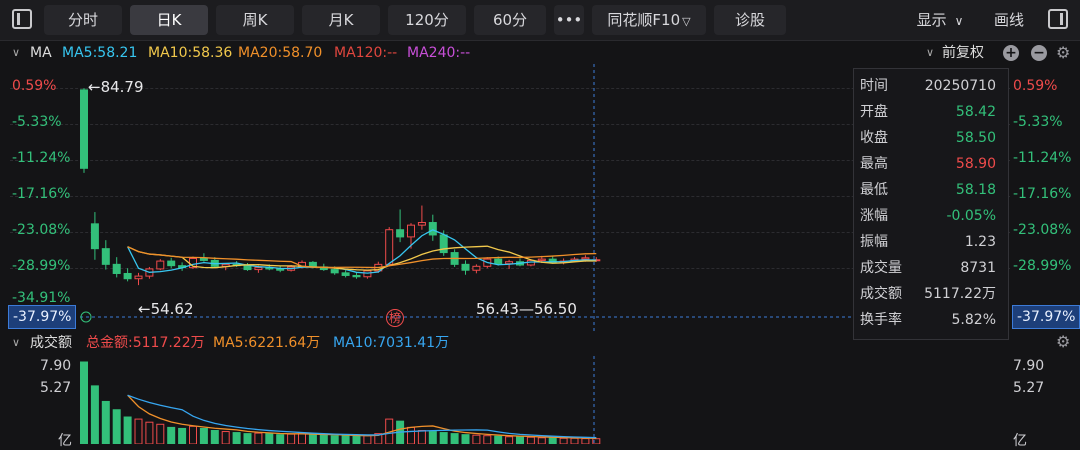 This screenshot has height=450, width=1080. I want to click on volume-ma5-line, so click(362, 416).